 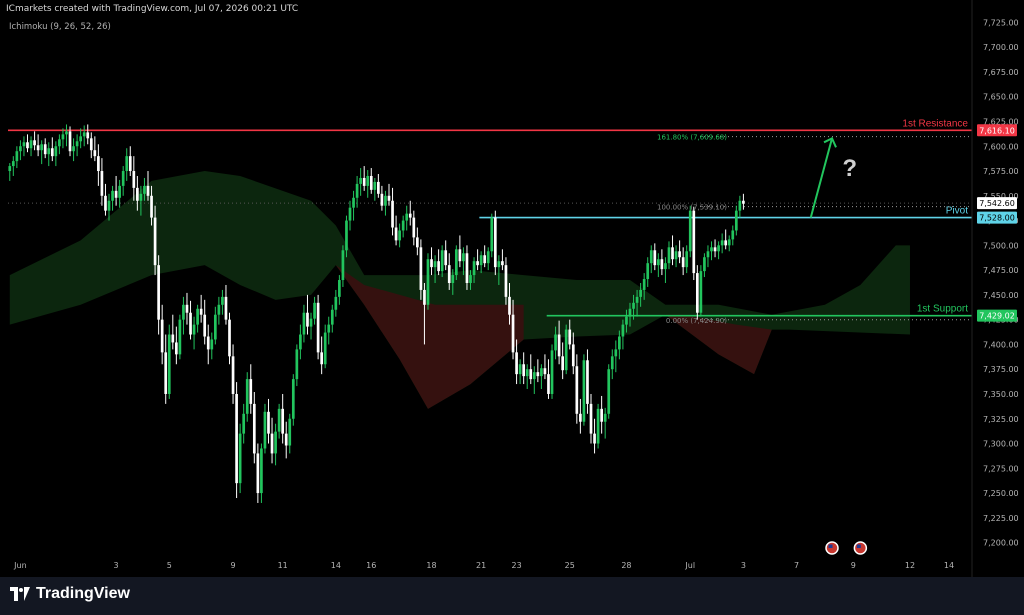 I want to click on indicator-legend: Ichimoku (9, 26, 52, 26), so click(x=60, y=27).